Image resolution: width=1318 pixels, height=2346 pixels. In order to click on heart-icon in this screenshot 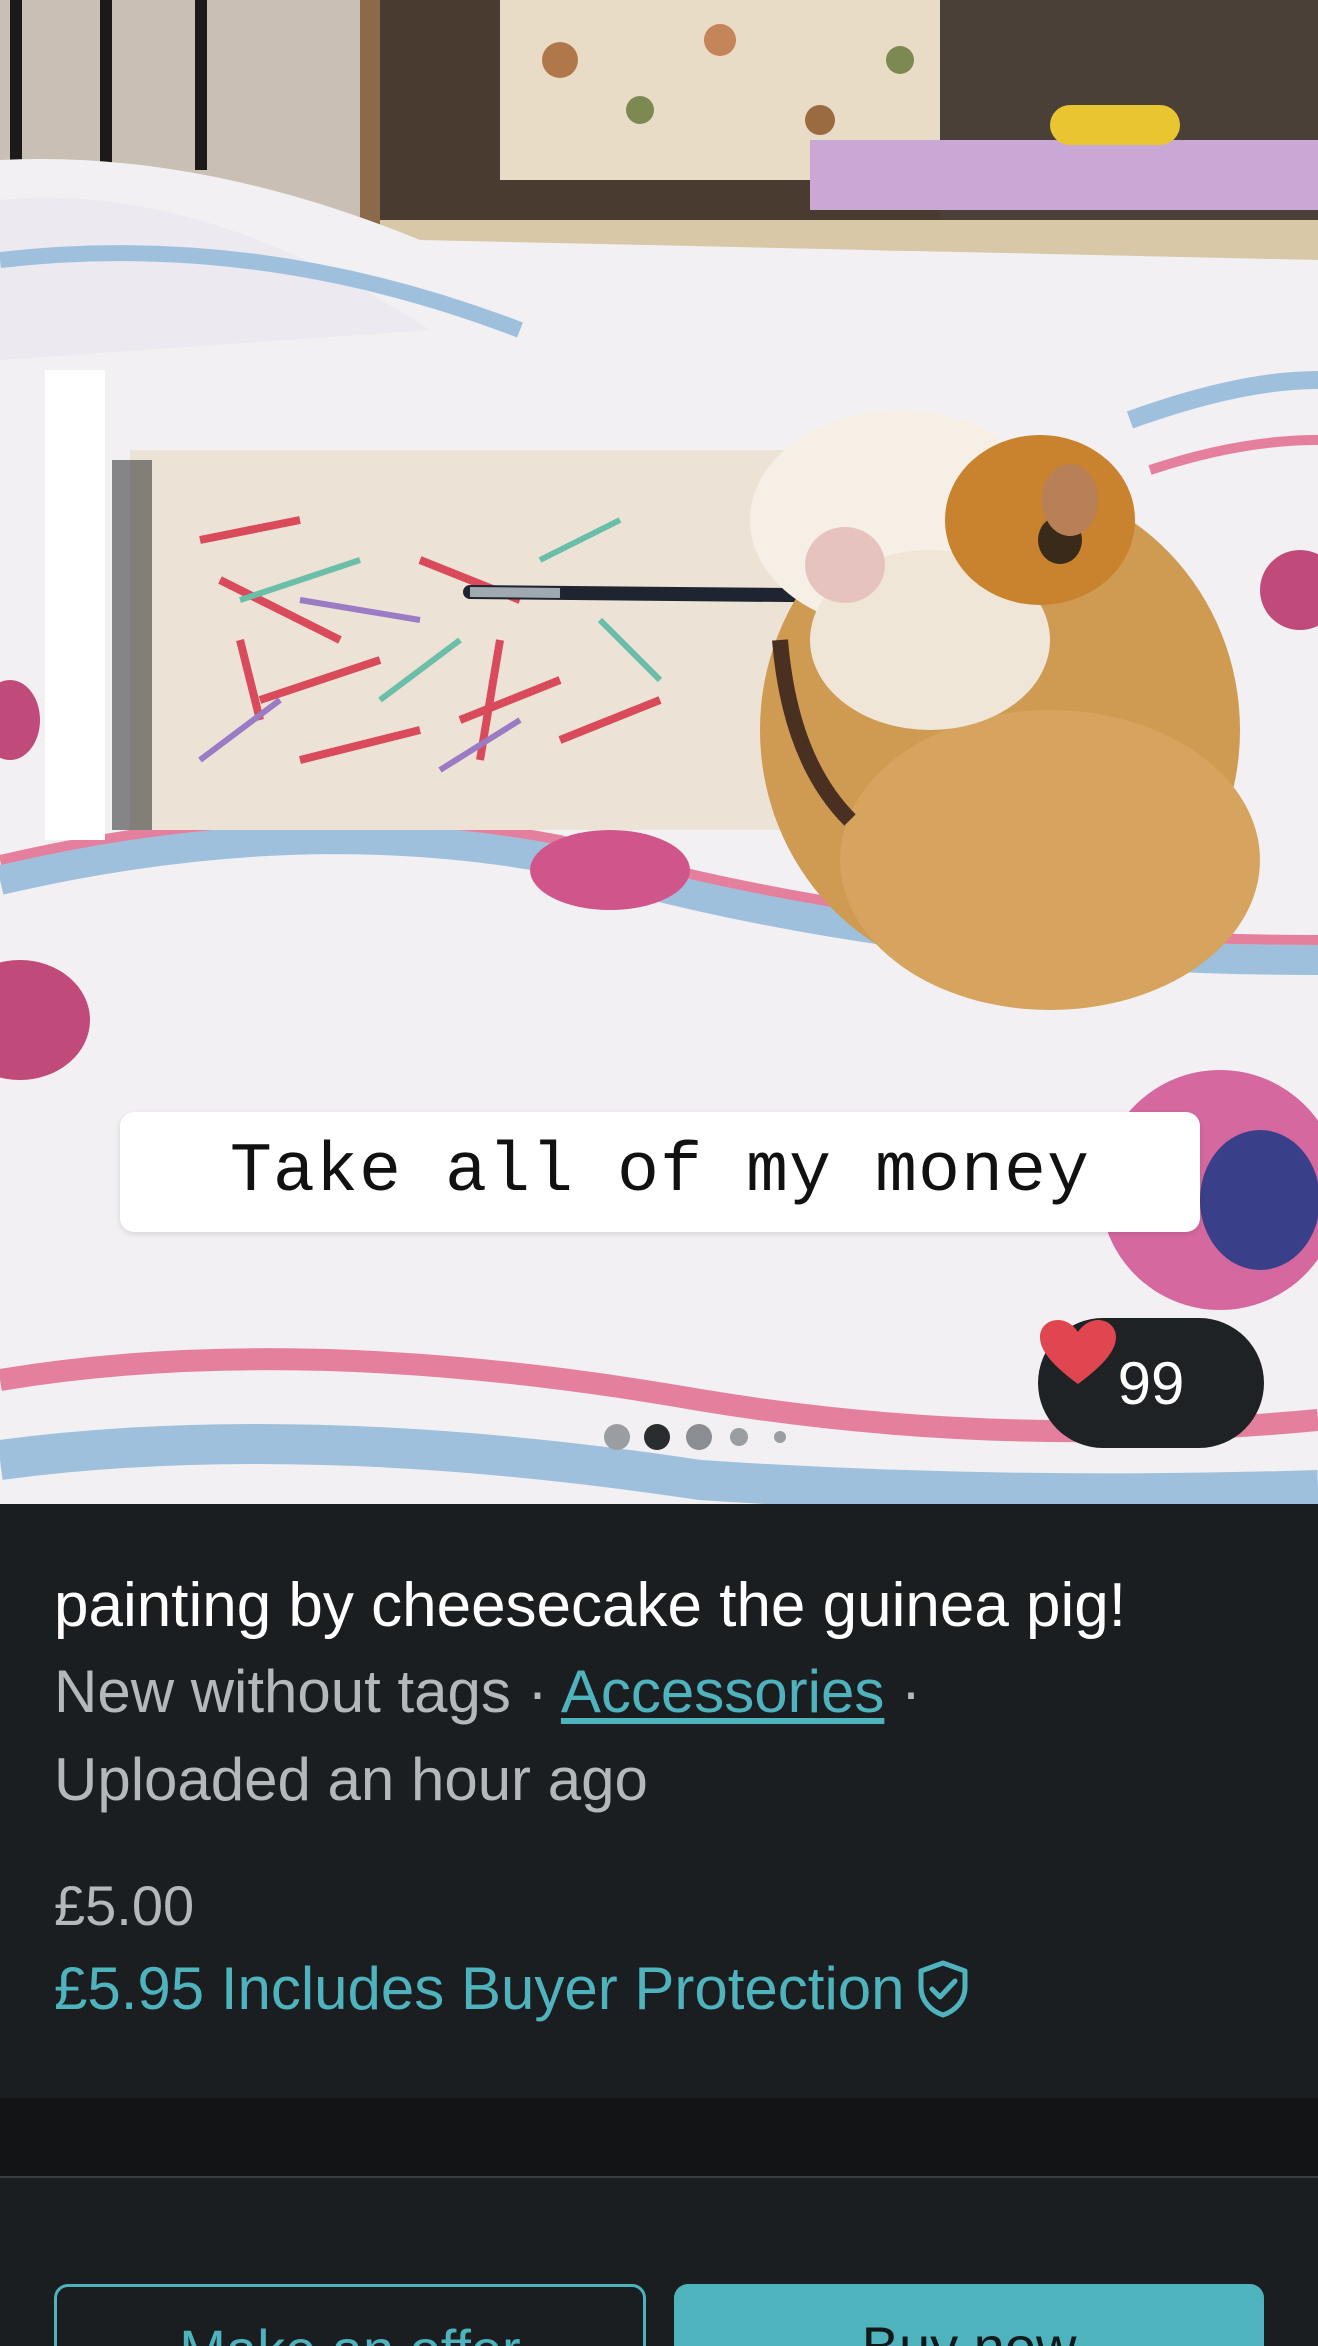, I will do `click(1078, 1352)`.